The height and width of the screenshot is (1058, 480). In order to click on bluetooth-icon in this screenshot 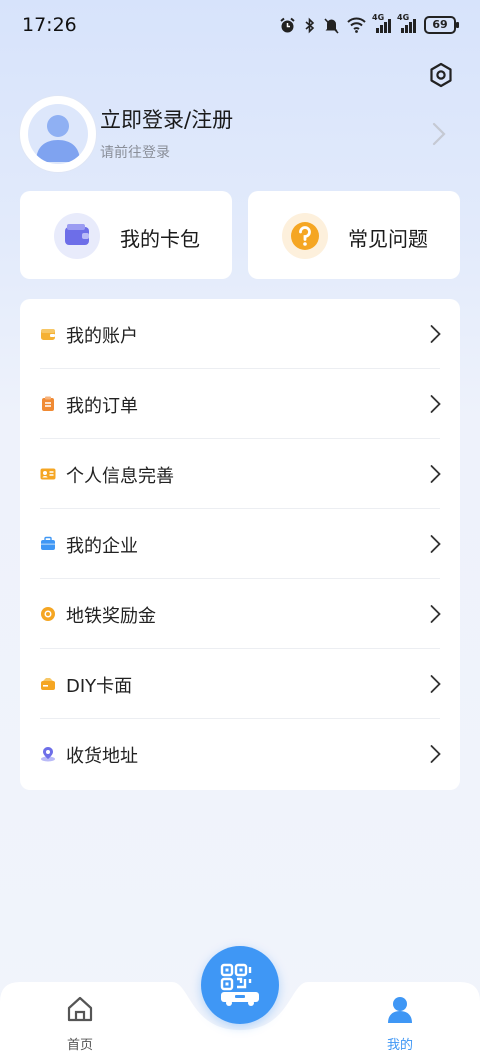, I will do `click(310, 25)`.